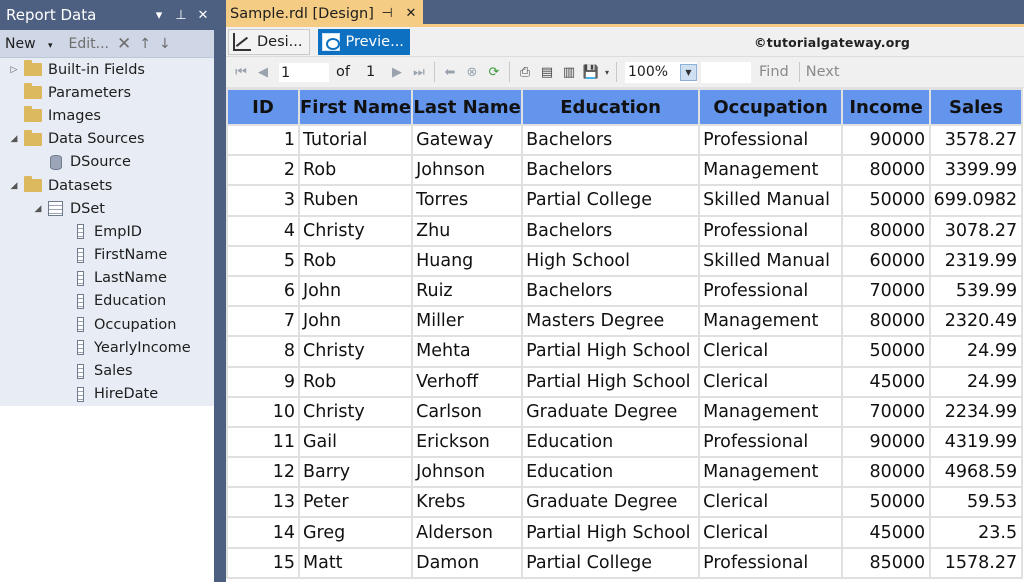 This screenshot has height=582, width=1024. What do you see at coordinates (107, 208) in the screenshot?
I see `tree-item-dset: ◢ DSet` at bounding box center [107, 208].